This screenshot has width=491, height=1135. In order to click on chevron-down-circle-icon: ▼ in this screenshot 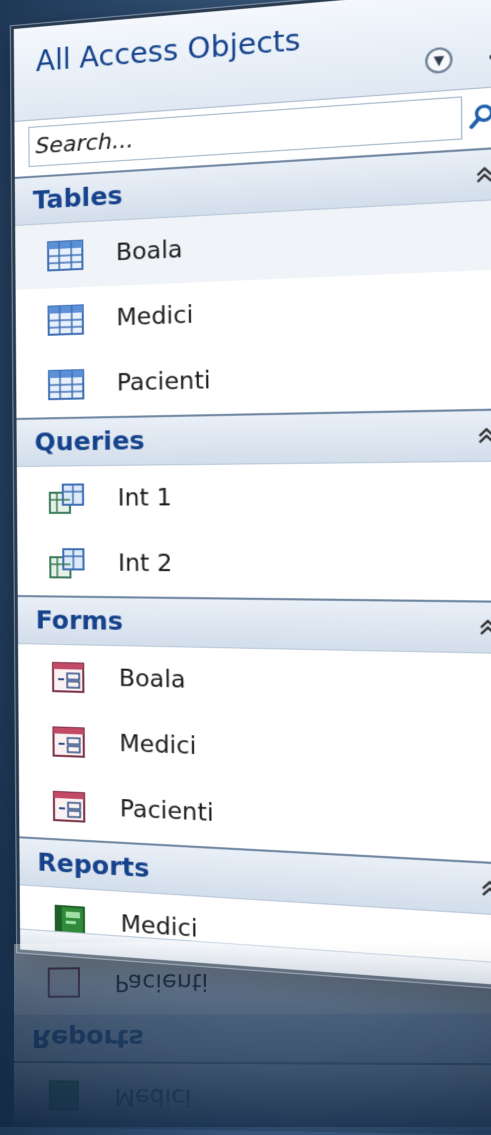, I will do `click(439, 60)`.